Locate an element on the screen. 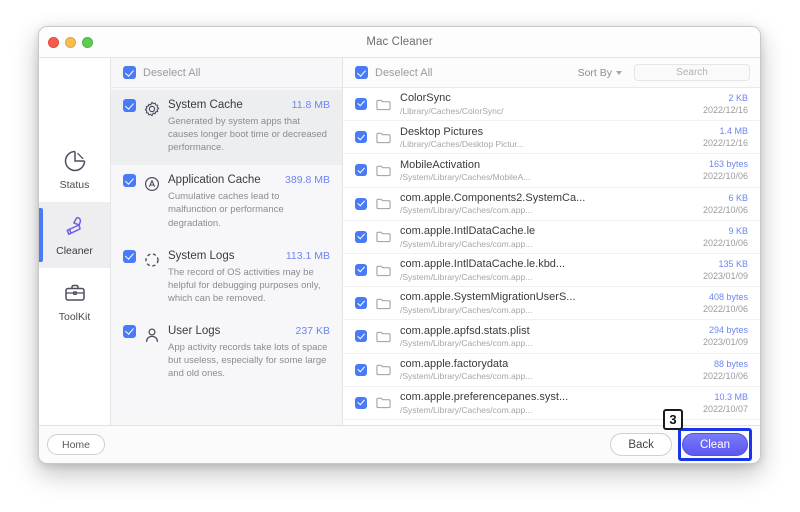 The image size is (800, 512). home-button: Home is located at coordinates (76, 444).